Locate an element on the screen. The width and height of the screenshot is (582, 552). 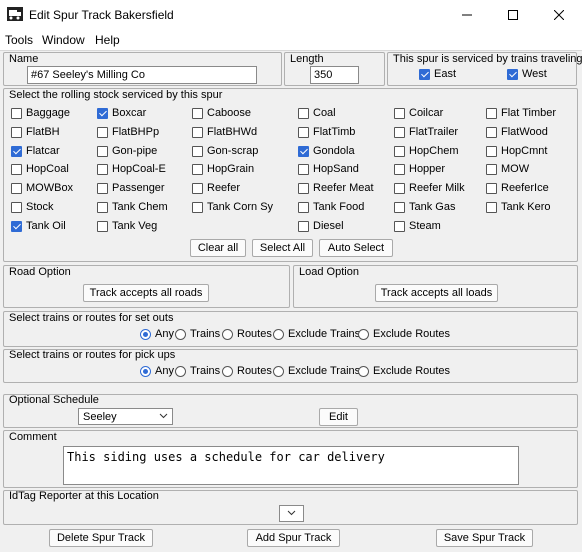
rolling-stock-checkbox: Reefer Meat is located at coordinates (336, 189).